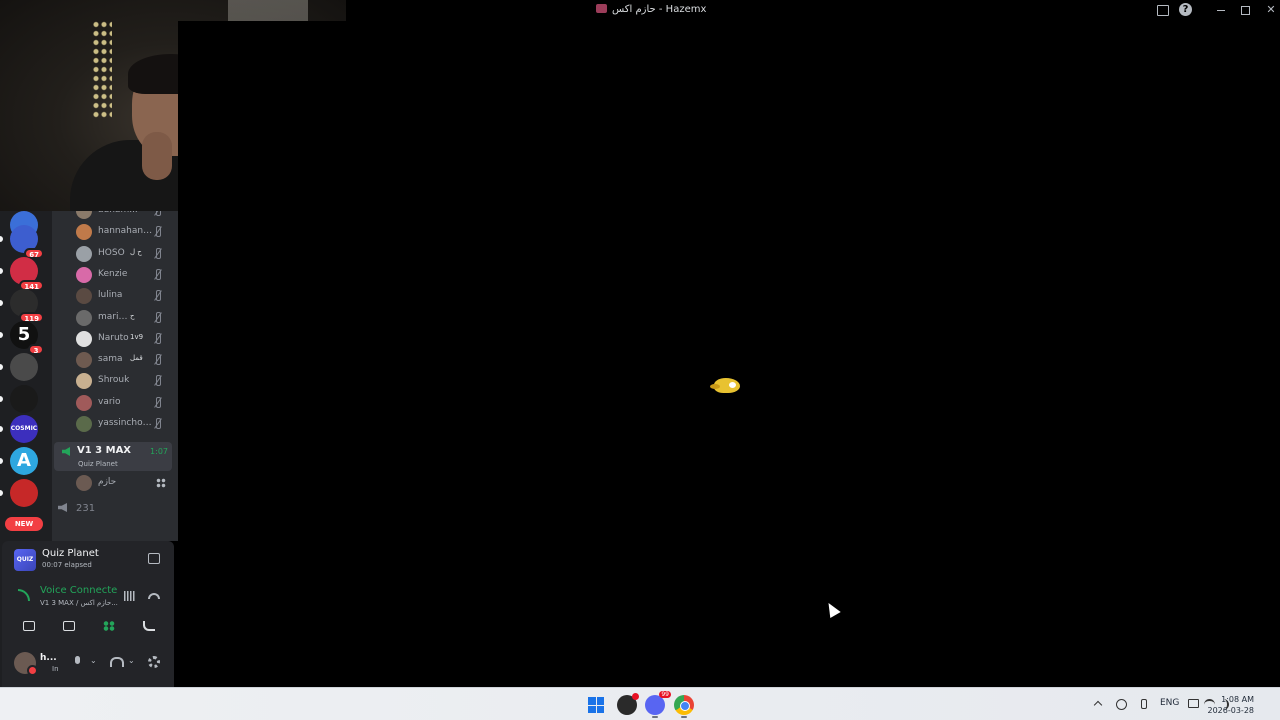 The height and width of the screenshot is (720, 1280). What do you see at coordinates (113, 456) in the screenshot?
I see `voice-channel-v13max: V1 3 MAX Quiz Planet 1:07` at bounding box center [113, 456].